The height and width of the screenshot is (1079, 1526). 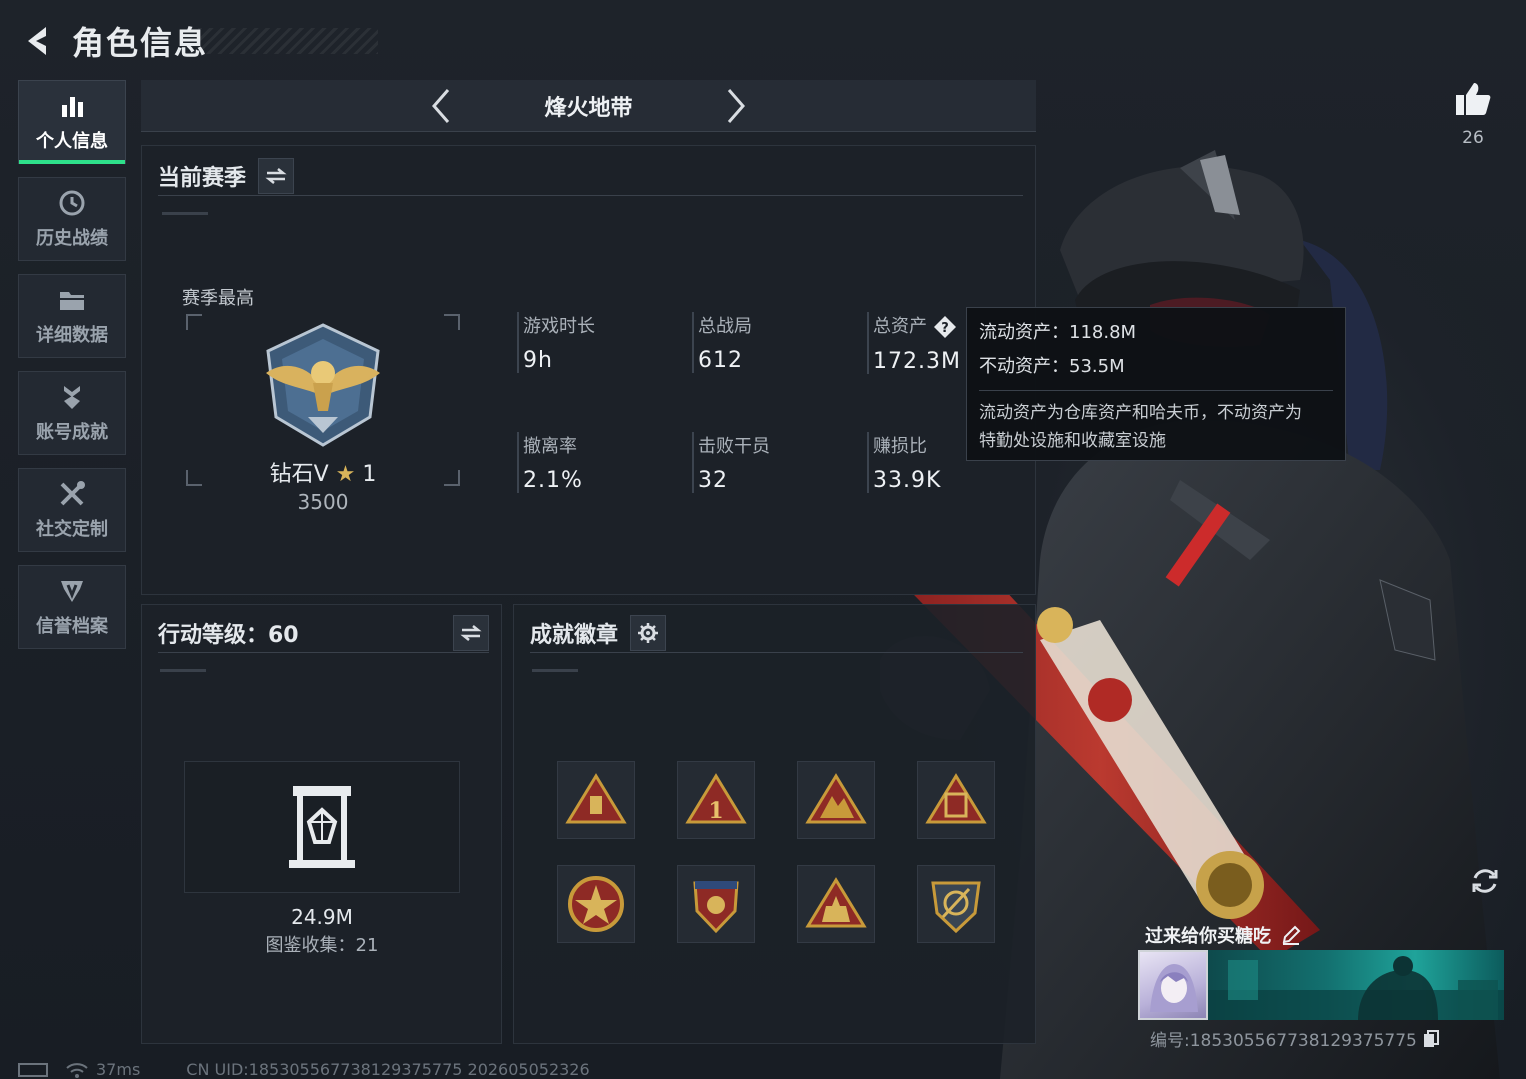 What do you see at coordinates (322, 945) in the screenshot?
I see `collection-count: 图鉴收集：21` at bounding box center [322, 945].